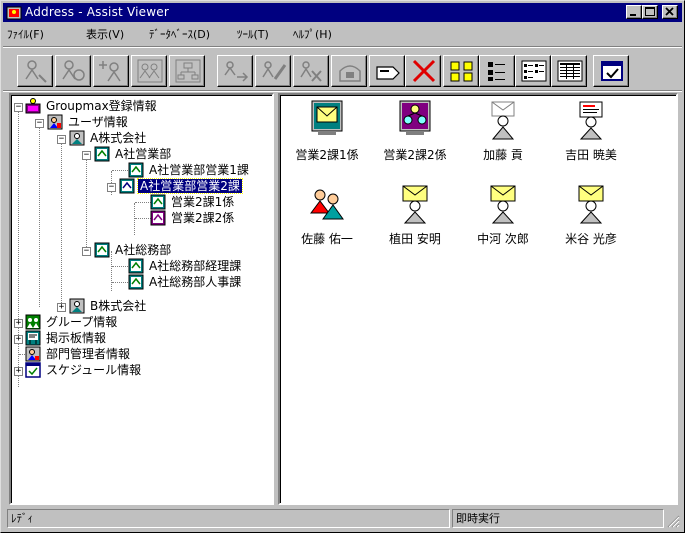  I want to click on list-item-yonetani: 米谷 光彦, so click(591, 216).